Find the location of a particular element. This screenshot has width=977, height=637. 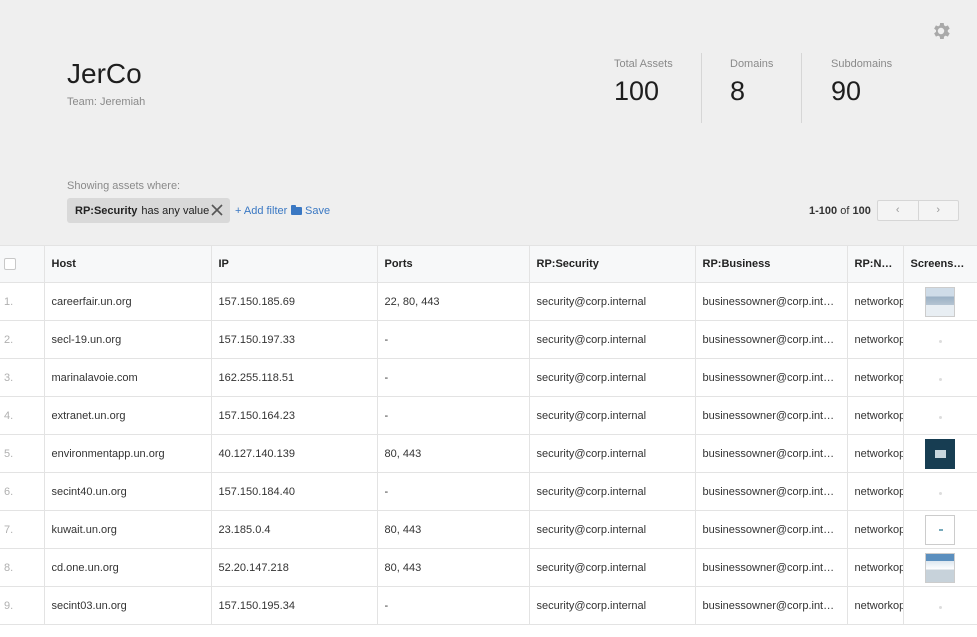

ip-cell: 157.150.185.69 is located at coordinates (293, 301).